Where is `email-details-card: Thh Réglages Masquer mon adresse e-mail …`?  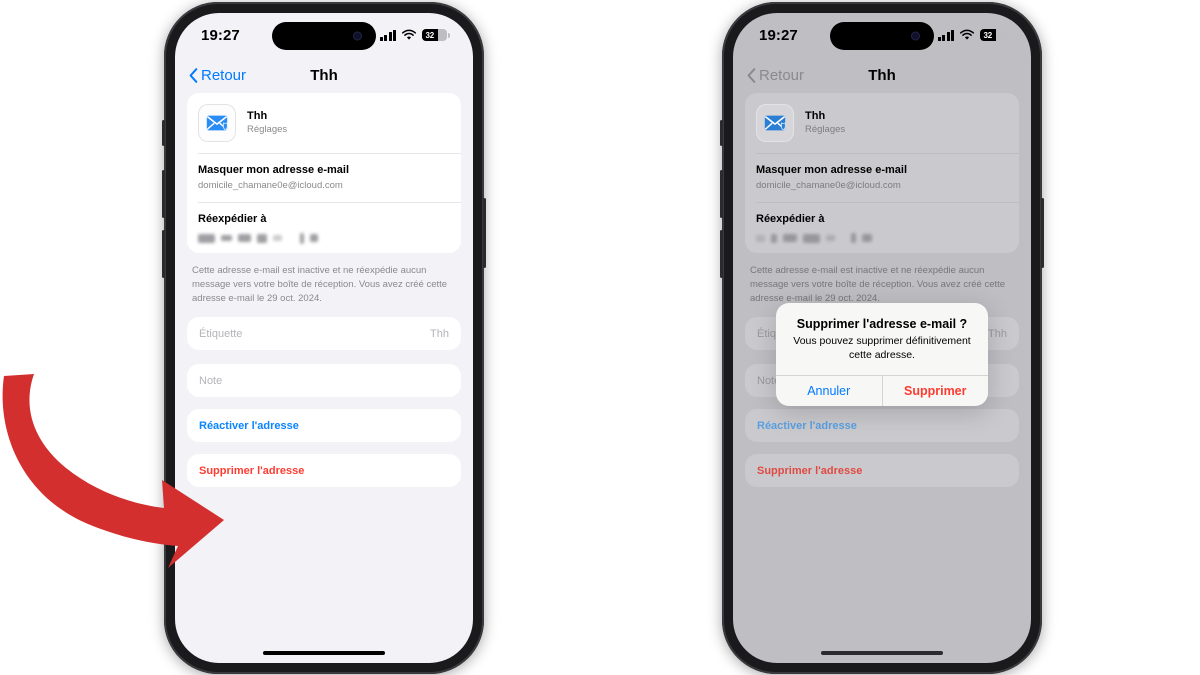 email-details-card: Thh Réglages Masquer mon adresse e-mail … is located at coordinates (324, 173).